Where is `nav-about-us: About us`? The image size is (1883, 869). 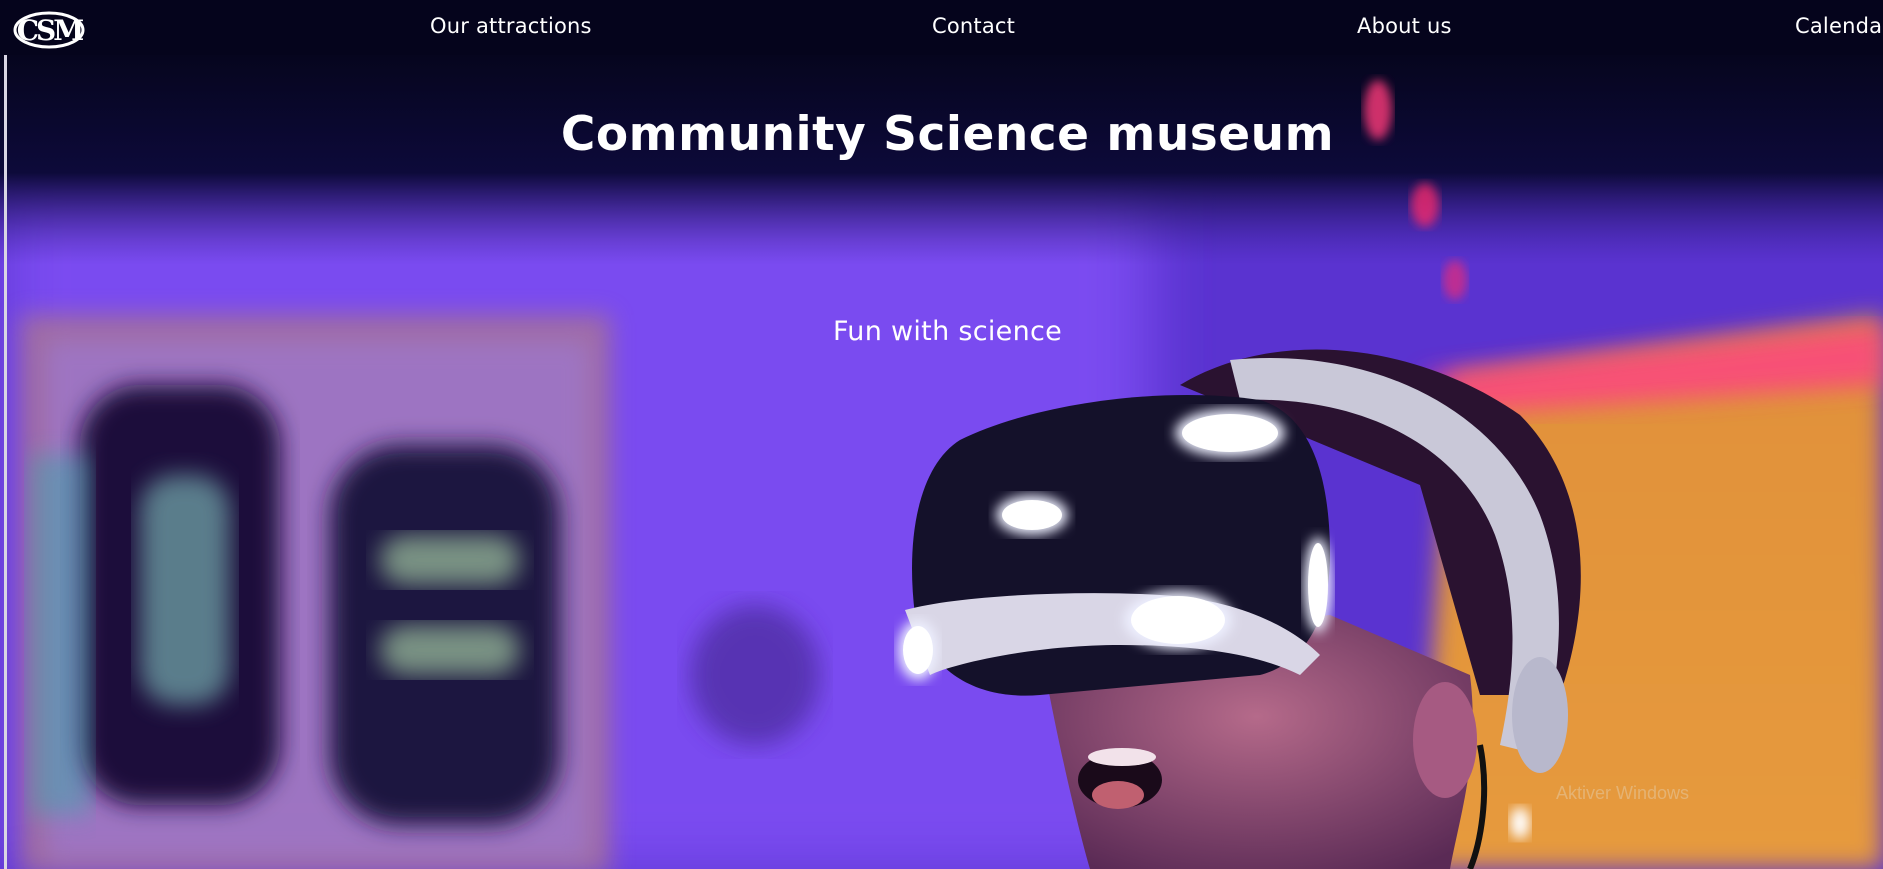 nav-about-us: About us is located at coordinates (1404, 26).